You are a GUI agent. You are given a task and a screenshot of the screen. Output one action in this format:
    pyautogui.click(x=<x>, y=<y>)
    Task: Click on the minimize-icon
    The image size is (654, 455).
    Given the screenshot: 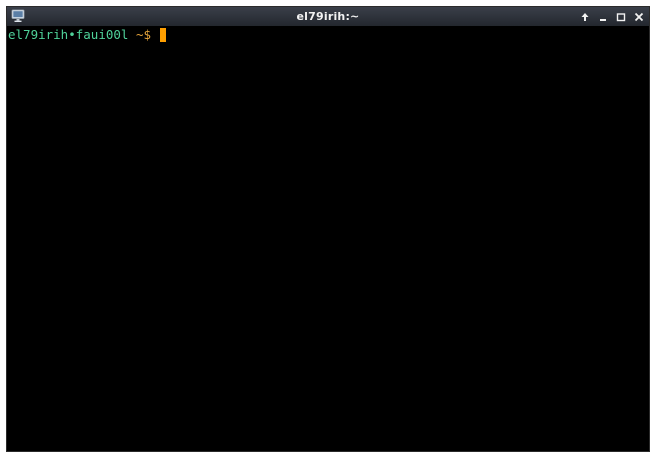 What is the action you would take?
    pyautogui.click(x=603, y=17)
    